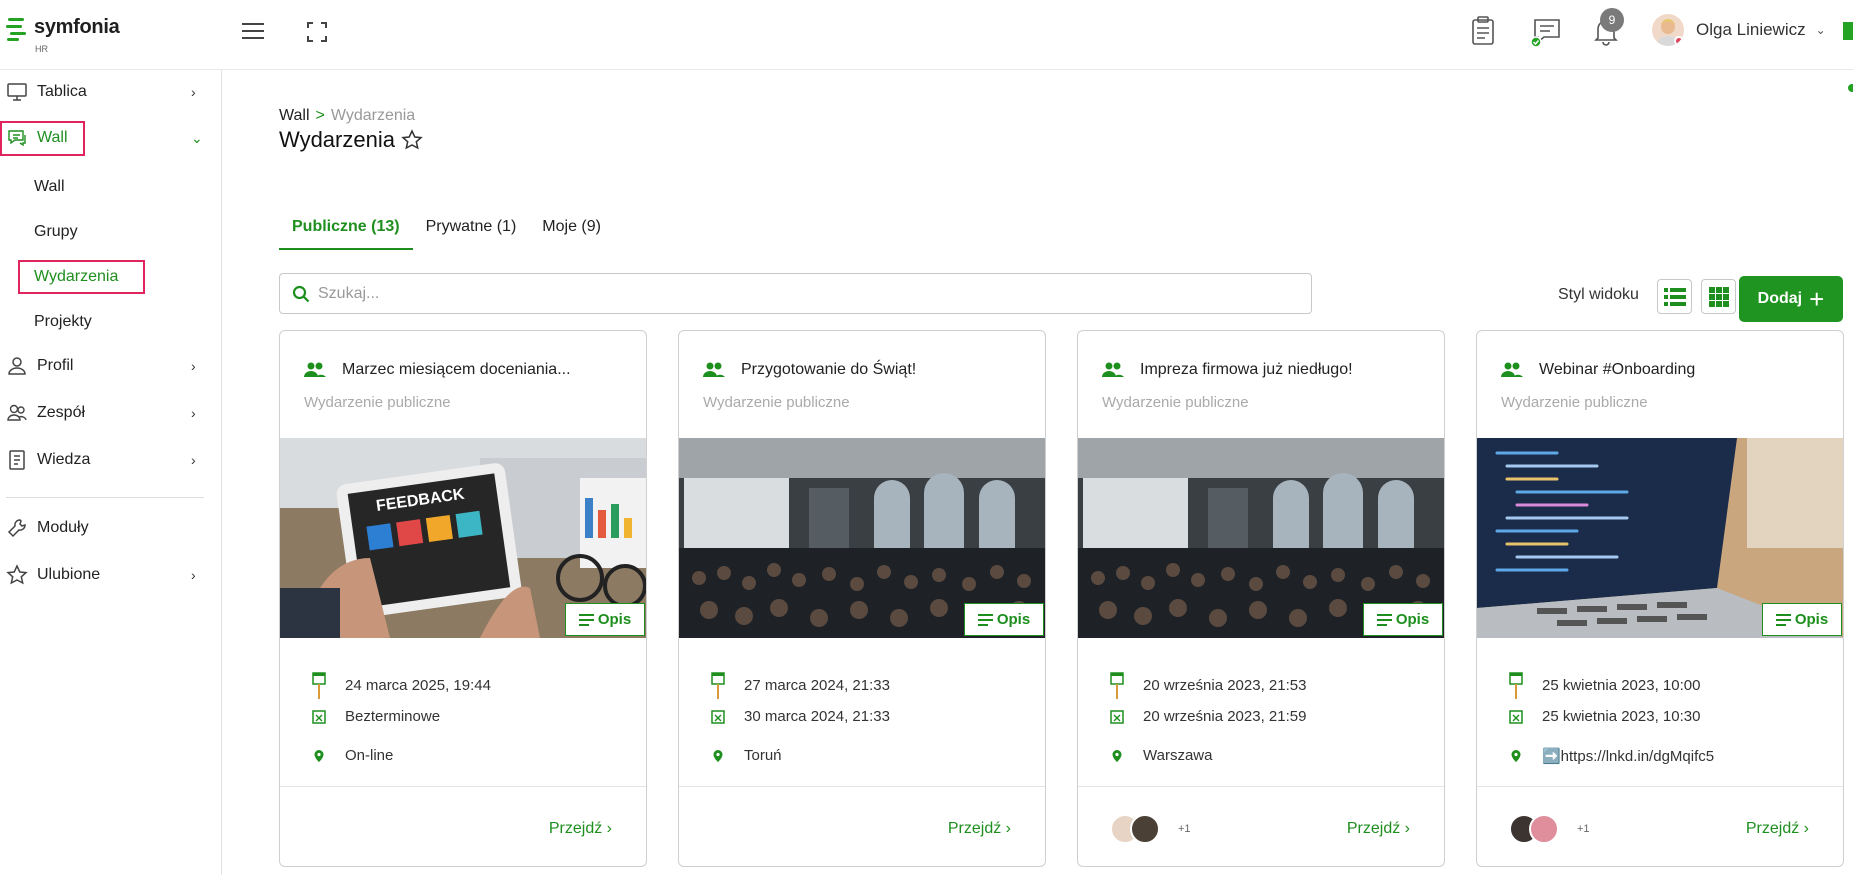  I want to click on top-bar: symfonia HR 9 Olga Liniewicz ⌄, so click(926, 35).